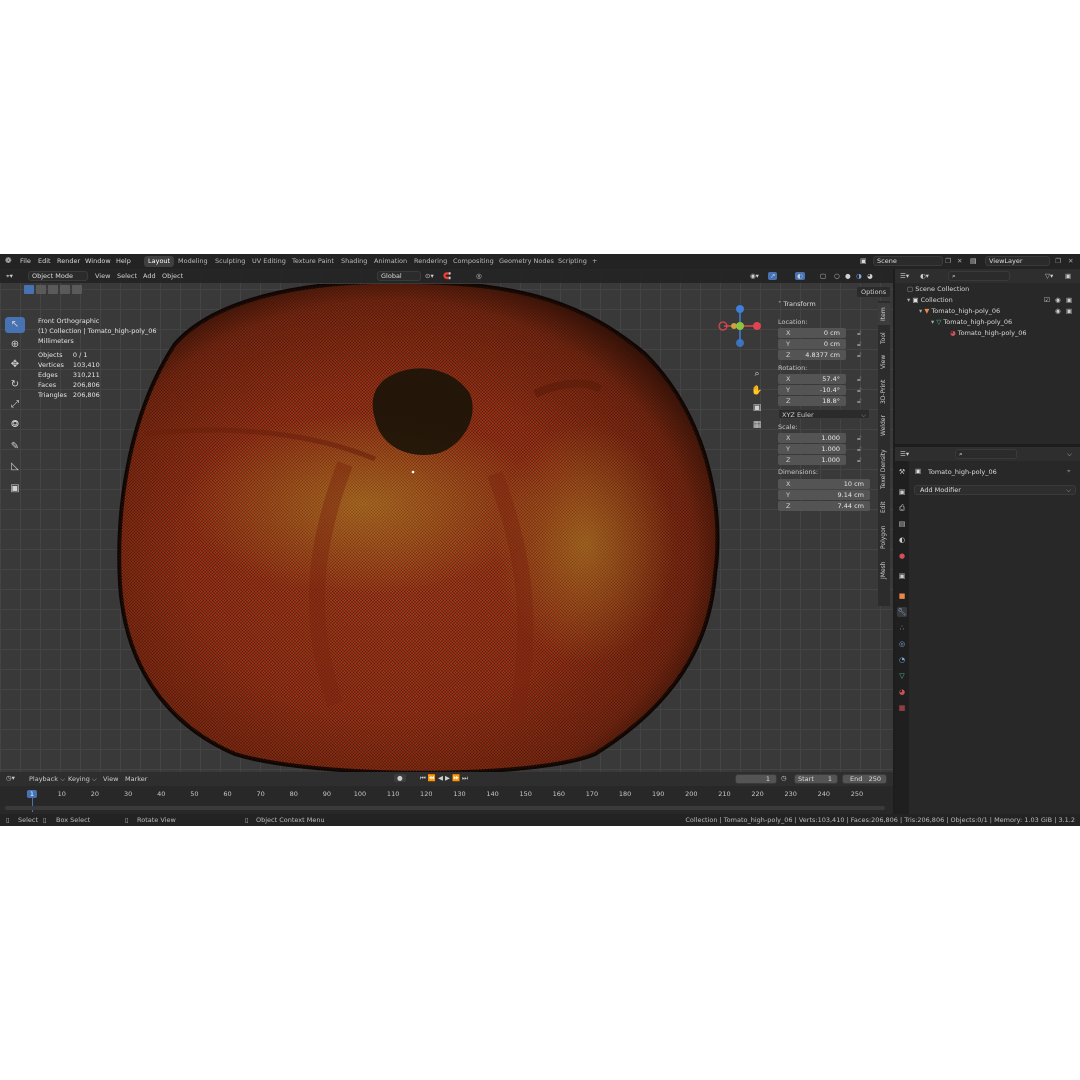  Describe the element at coordinates (924, 276) in the screenshot. I see `display-mode-icon: ◐▾` at that location.